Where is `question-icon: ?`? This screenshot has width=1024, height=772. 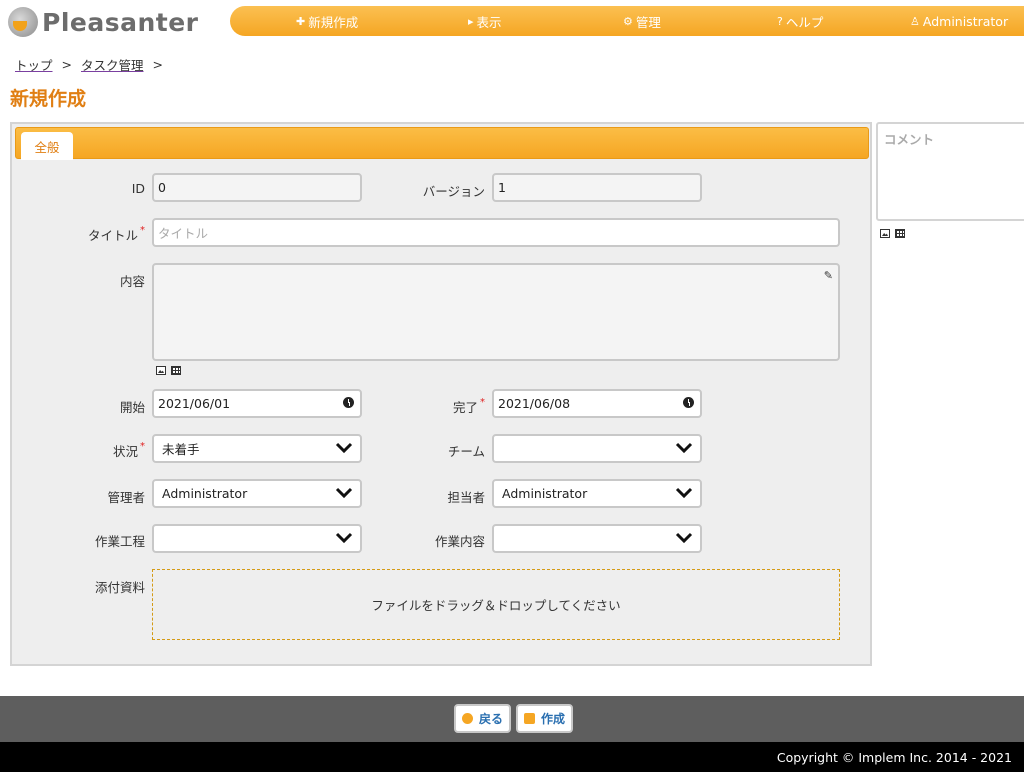
question-icon: ? is located at coordinates (780, 21).